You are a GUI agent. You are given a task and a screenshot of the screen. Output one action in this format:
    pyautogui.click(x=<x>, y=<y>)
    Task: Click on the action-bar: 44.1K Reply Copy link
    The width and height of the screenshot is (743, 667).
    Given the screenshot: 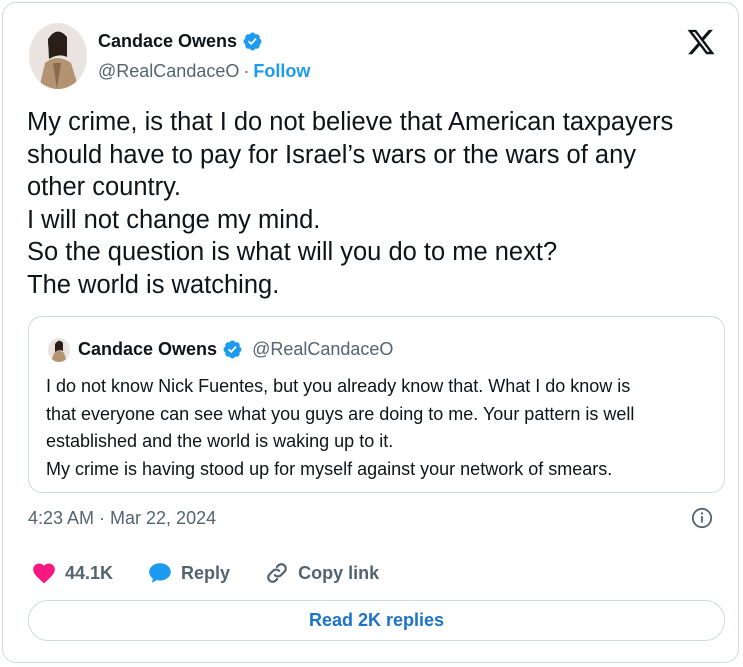 What is the action you would take?
    pyautogui.click(x=222, y=573)
    